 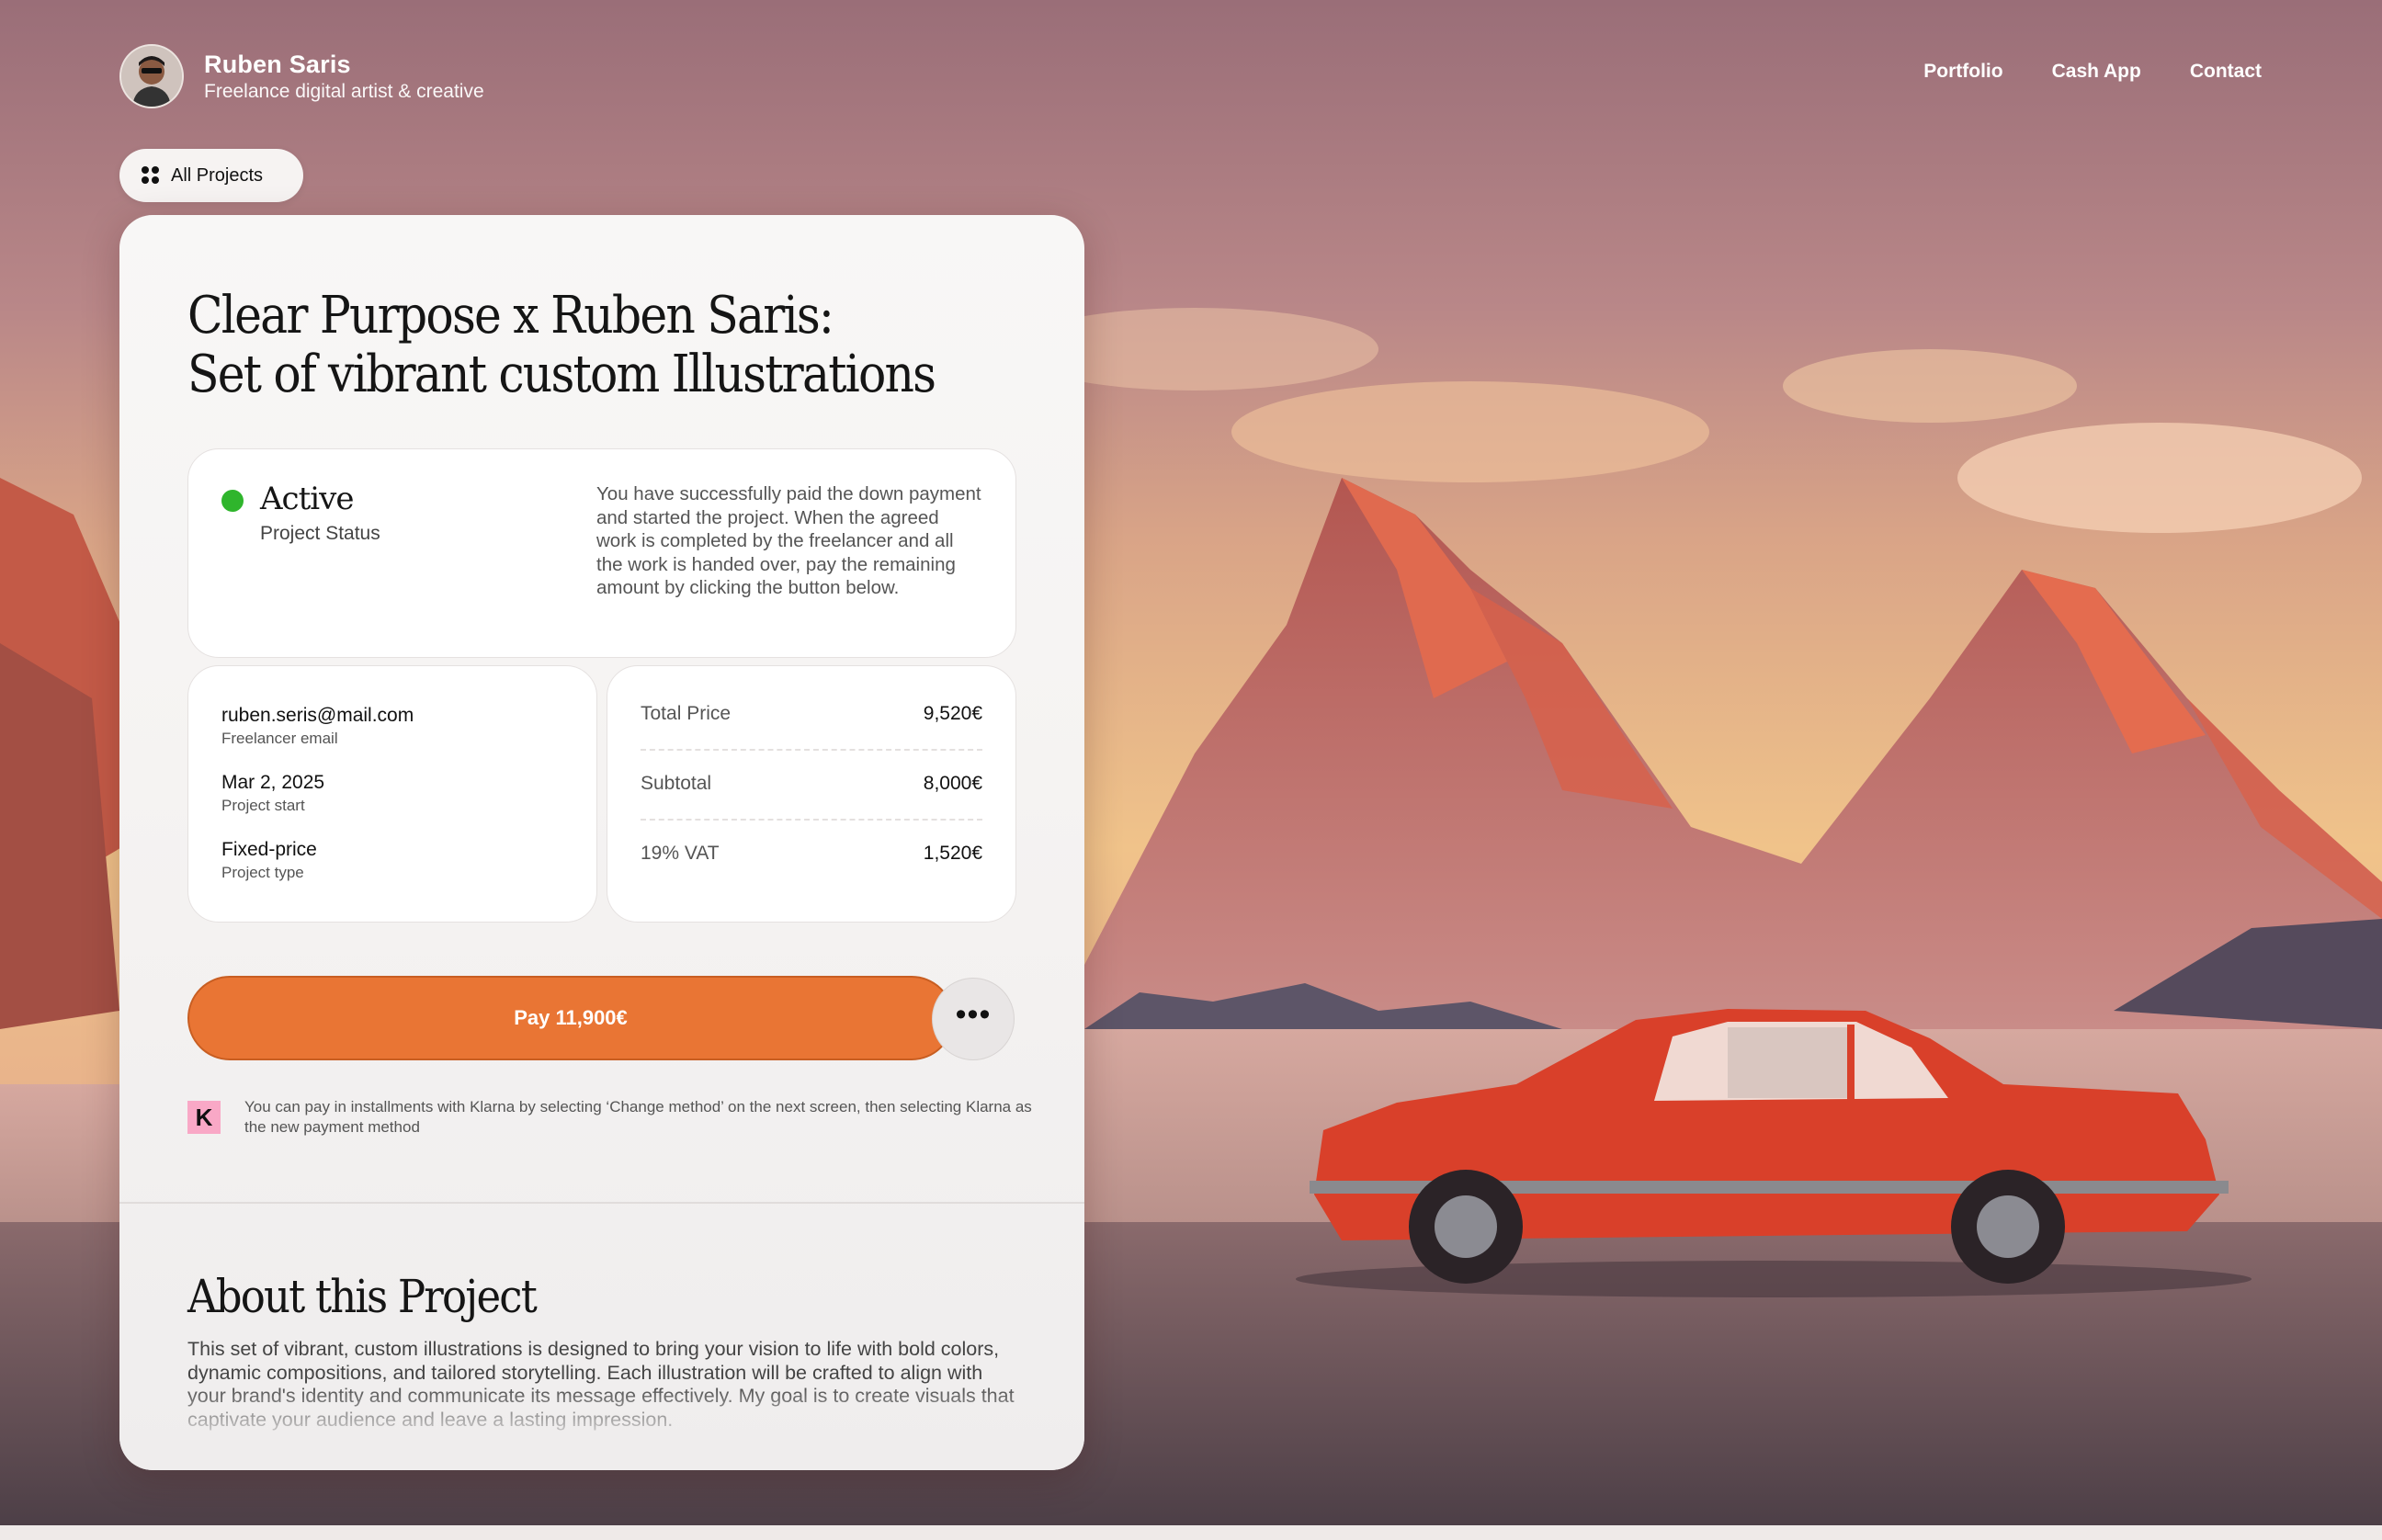 What do you see at coordinates (562, 374) in the screenshot?
I see `project-title-line2: Set of vibrant custom Illustrations` at bounding box center [562, 374].